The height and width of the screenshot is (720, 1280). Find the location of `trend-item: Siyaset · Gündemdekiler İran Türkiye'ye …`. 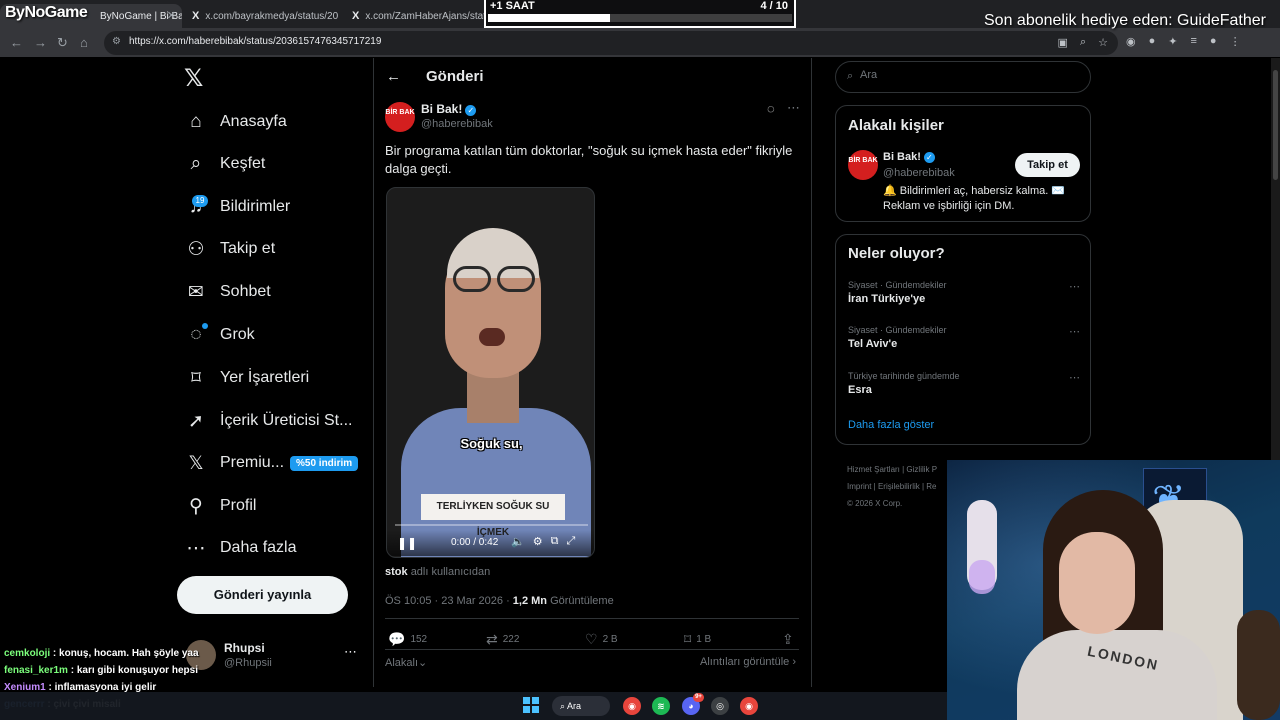

trend-item: Siyaset · Gündemdekiler İran Türkiye'ye … is located at coordinates (964, 292).